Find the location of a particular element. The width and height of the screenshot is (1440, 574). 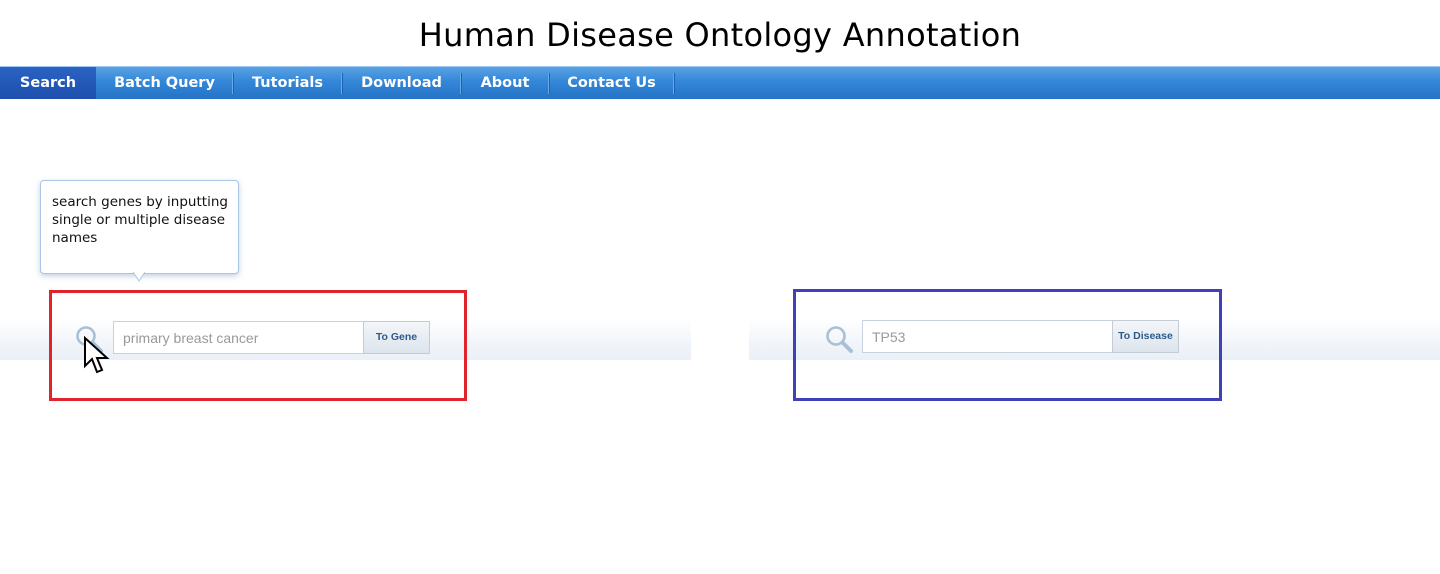

gene-search-input is located at coordinates (987, 336).